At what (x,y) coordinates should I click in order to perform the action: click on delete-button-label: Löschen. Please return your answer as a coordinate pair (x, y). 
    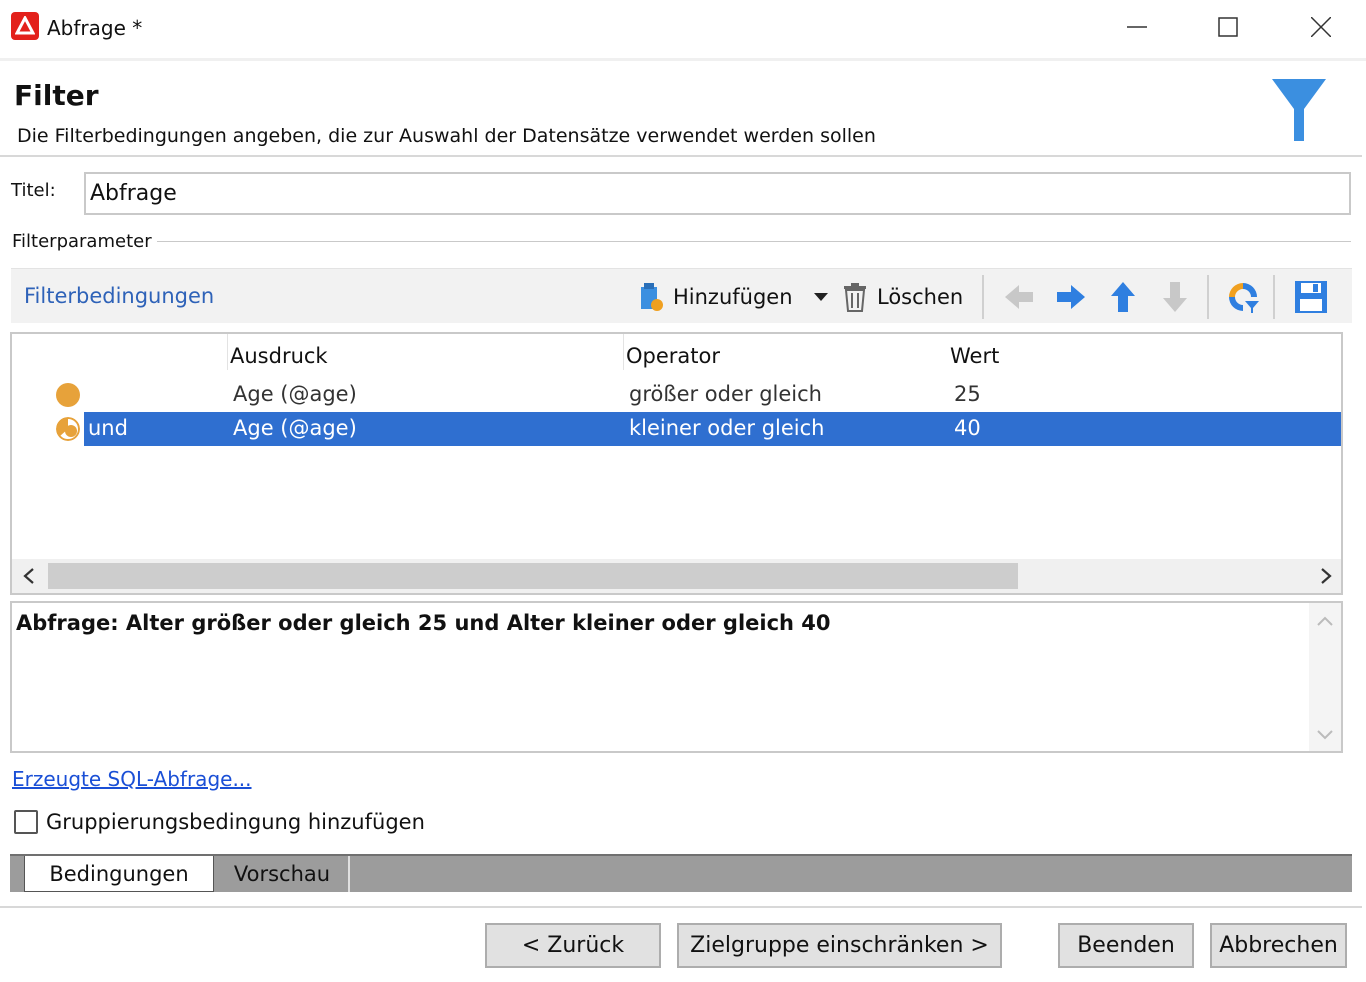
    Looking at the image, I should click on (920, 297).